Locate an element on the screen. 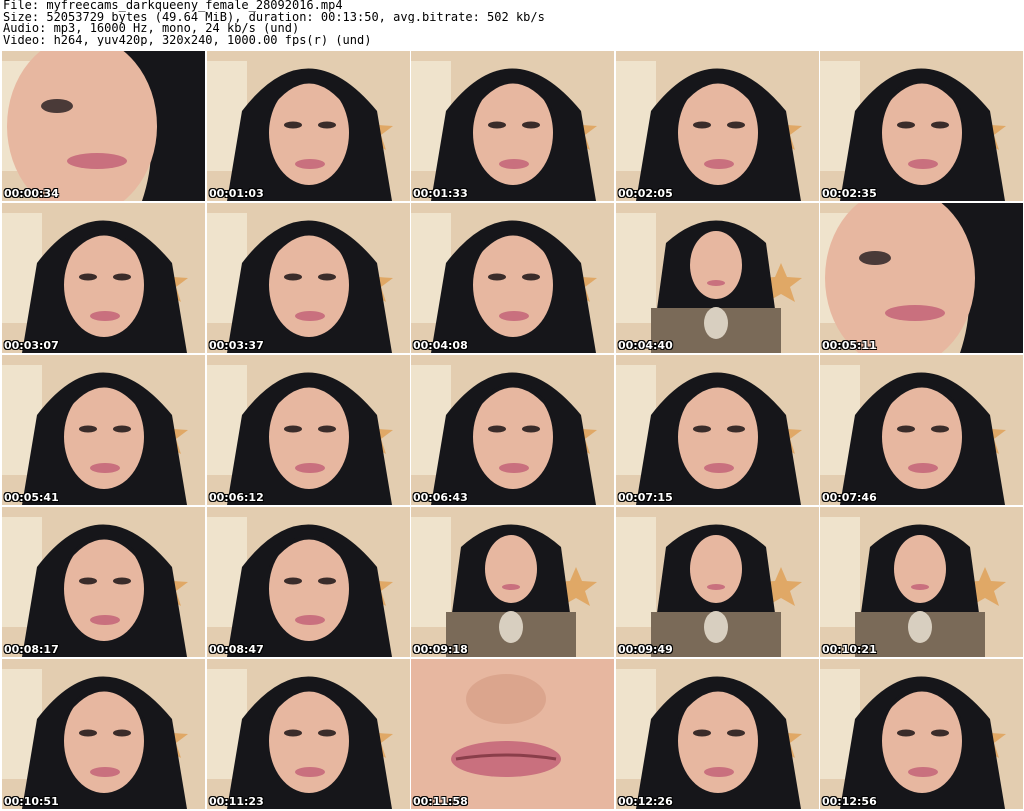  thumbnail-frame: 00:08:47 is located at coordinates (308, 582).